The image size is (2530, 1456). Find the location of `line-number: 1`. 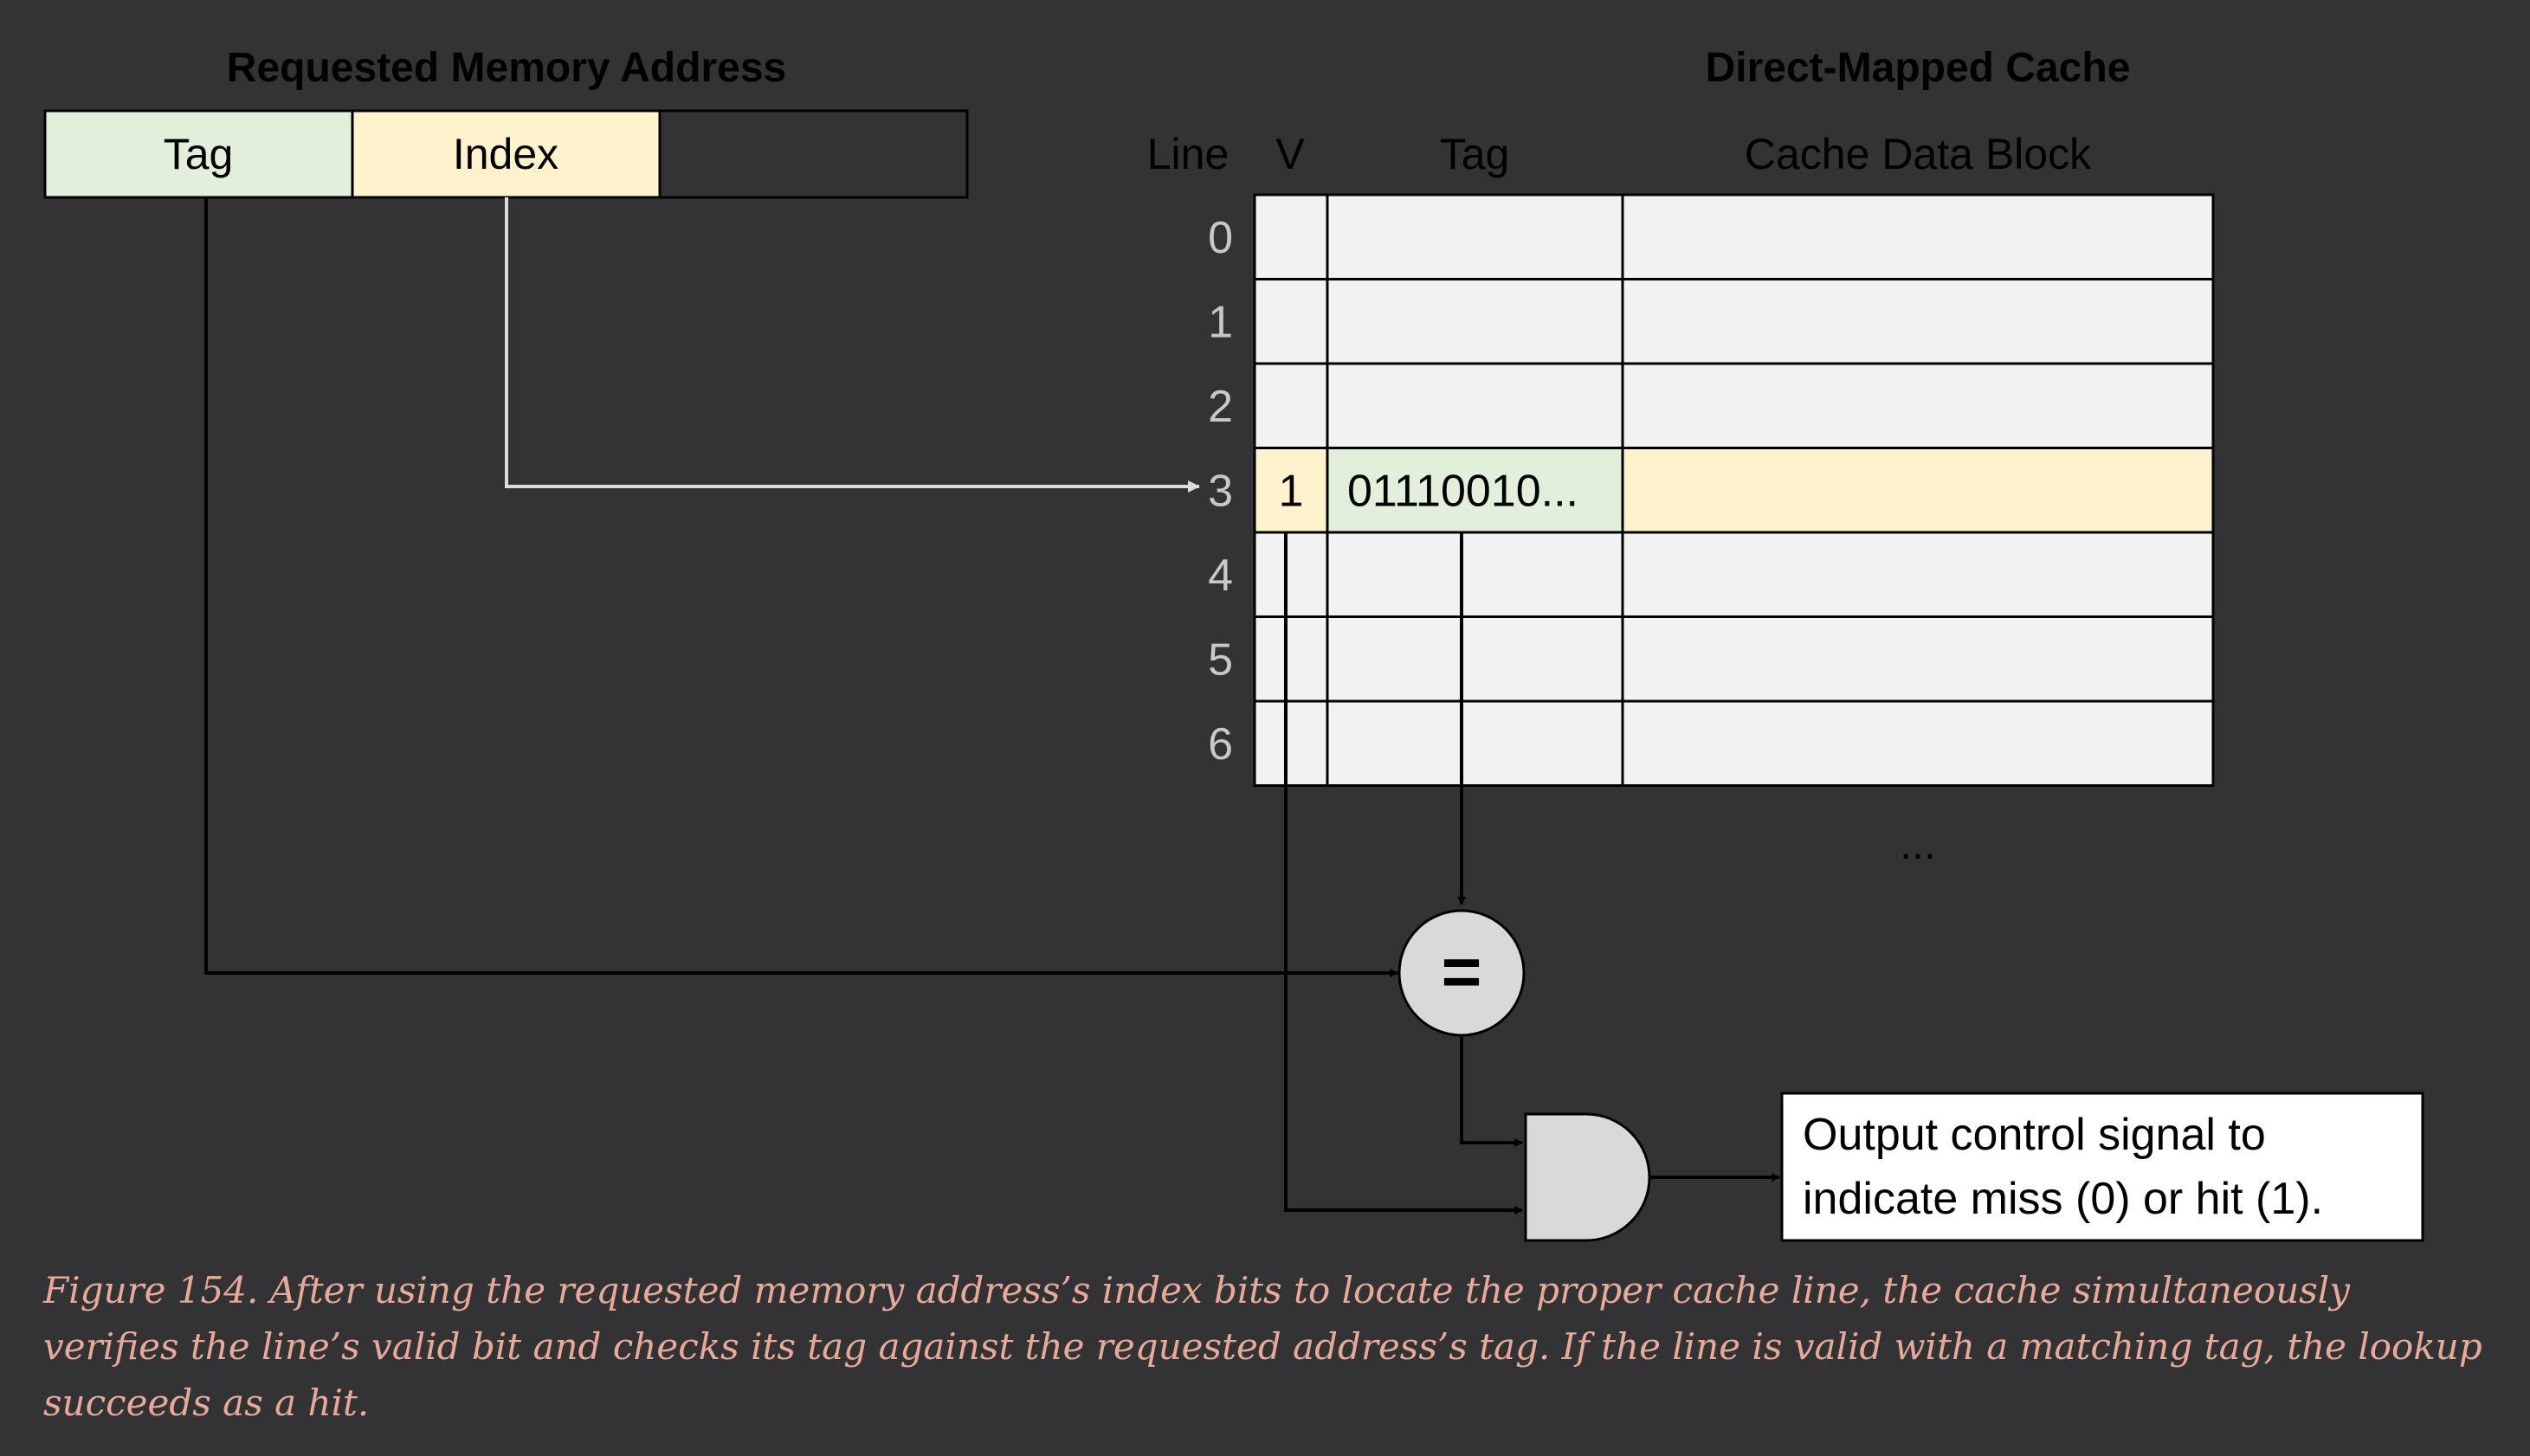

line-number: 1 is located at coordinates (1220, 322).